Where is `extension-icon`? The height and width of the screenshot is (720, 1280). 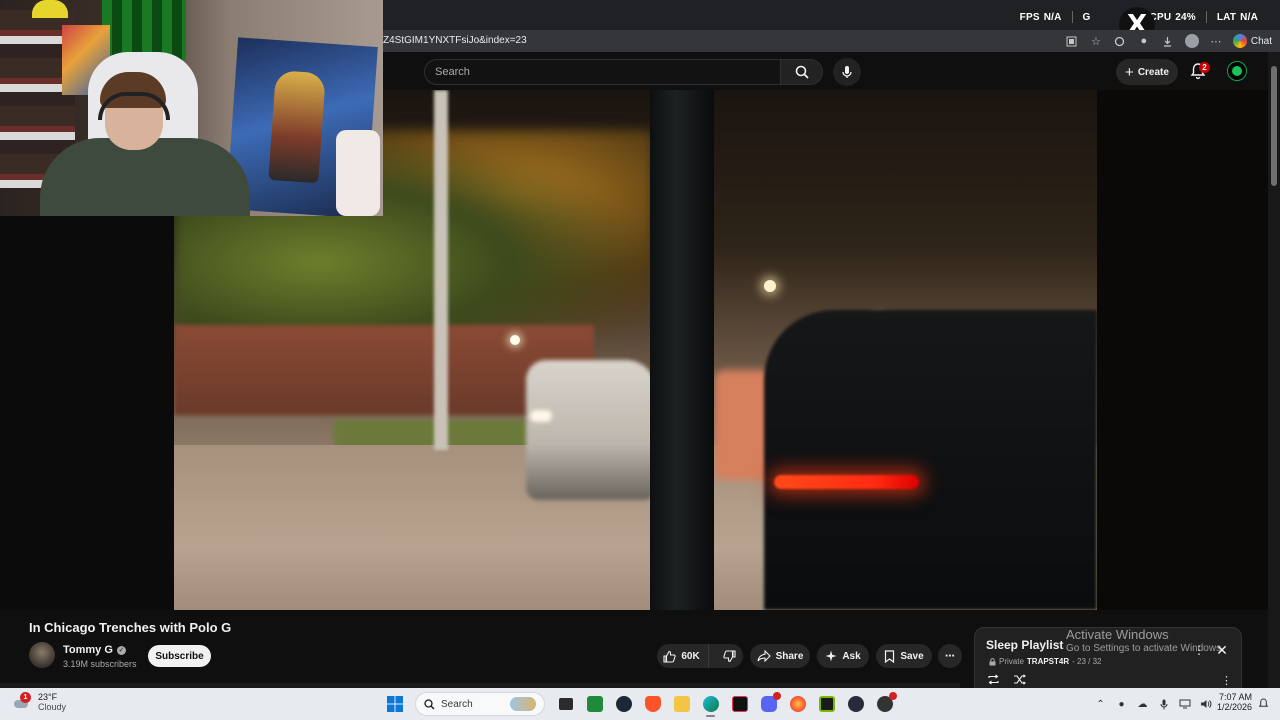
extension-icon is located at coordinates (1120, 41).